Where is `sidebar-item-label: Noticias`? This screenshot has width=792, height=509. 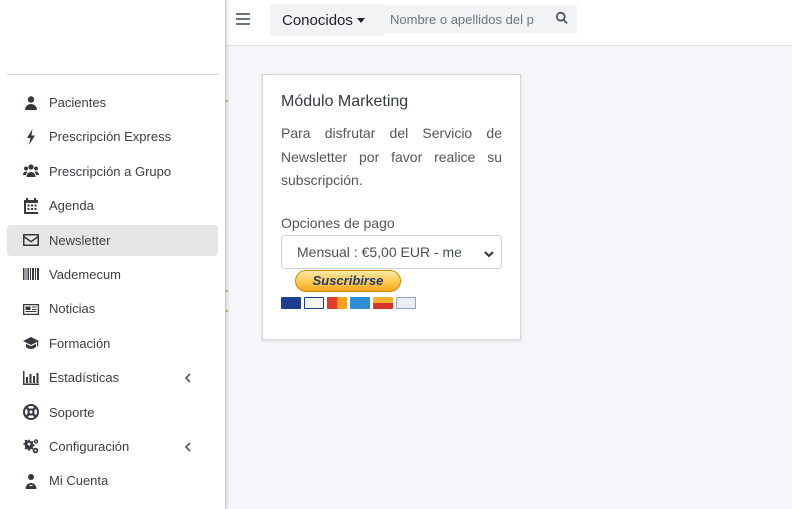
sidebar-item-label: Noticias is located at coordinates (72, 309).